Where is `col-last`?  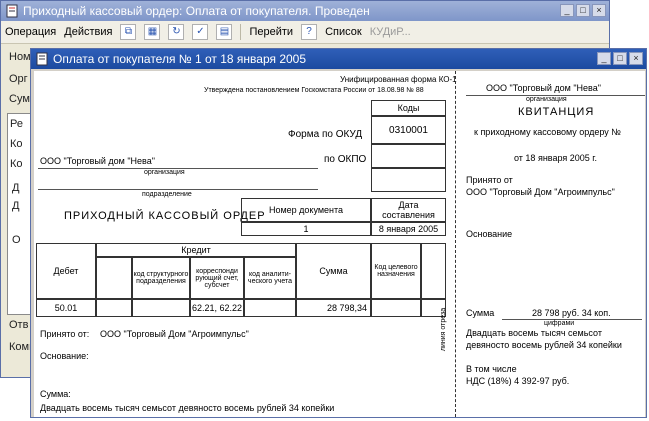
col-last is located at coordinates (433, 271).